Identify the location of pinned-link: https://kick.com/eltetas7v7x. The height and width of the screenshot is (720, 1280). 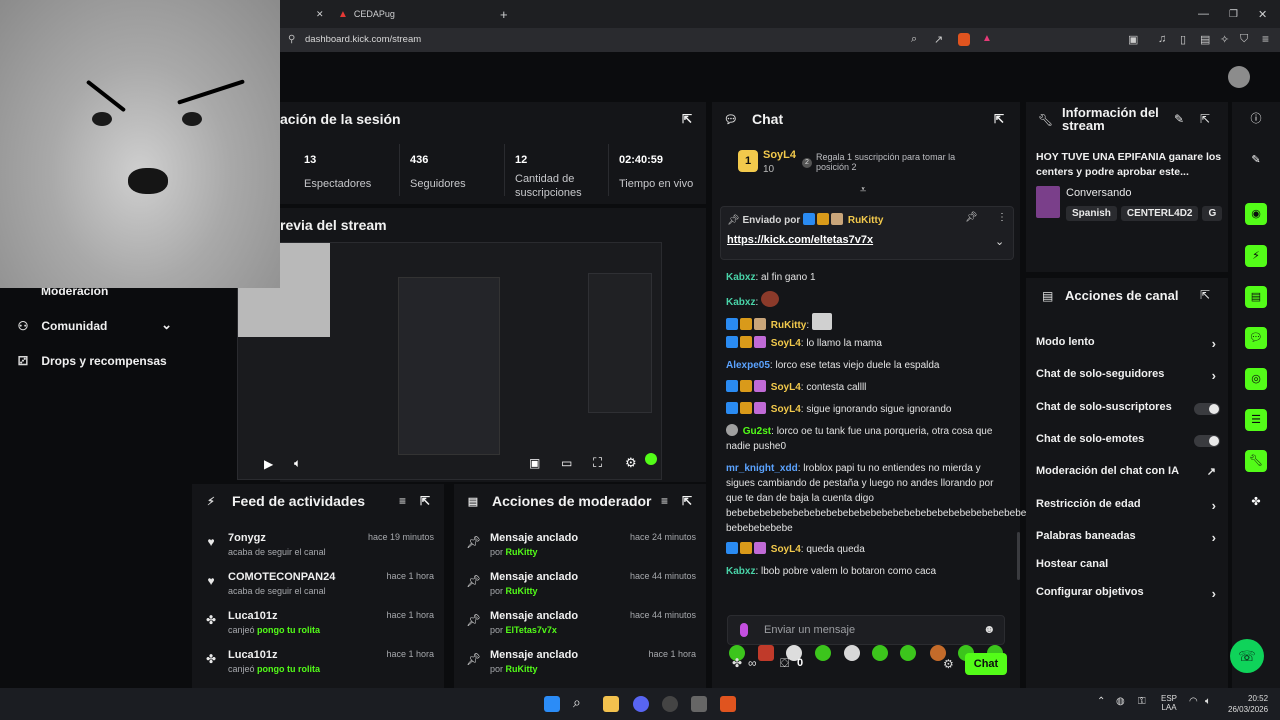
(800, 240).